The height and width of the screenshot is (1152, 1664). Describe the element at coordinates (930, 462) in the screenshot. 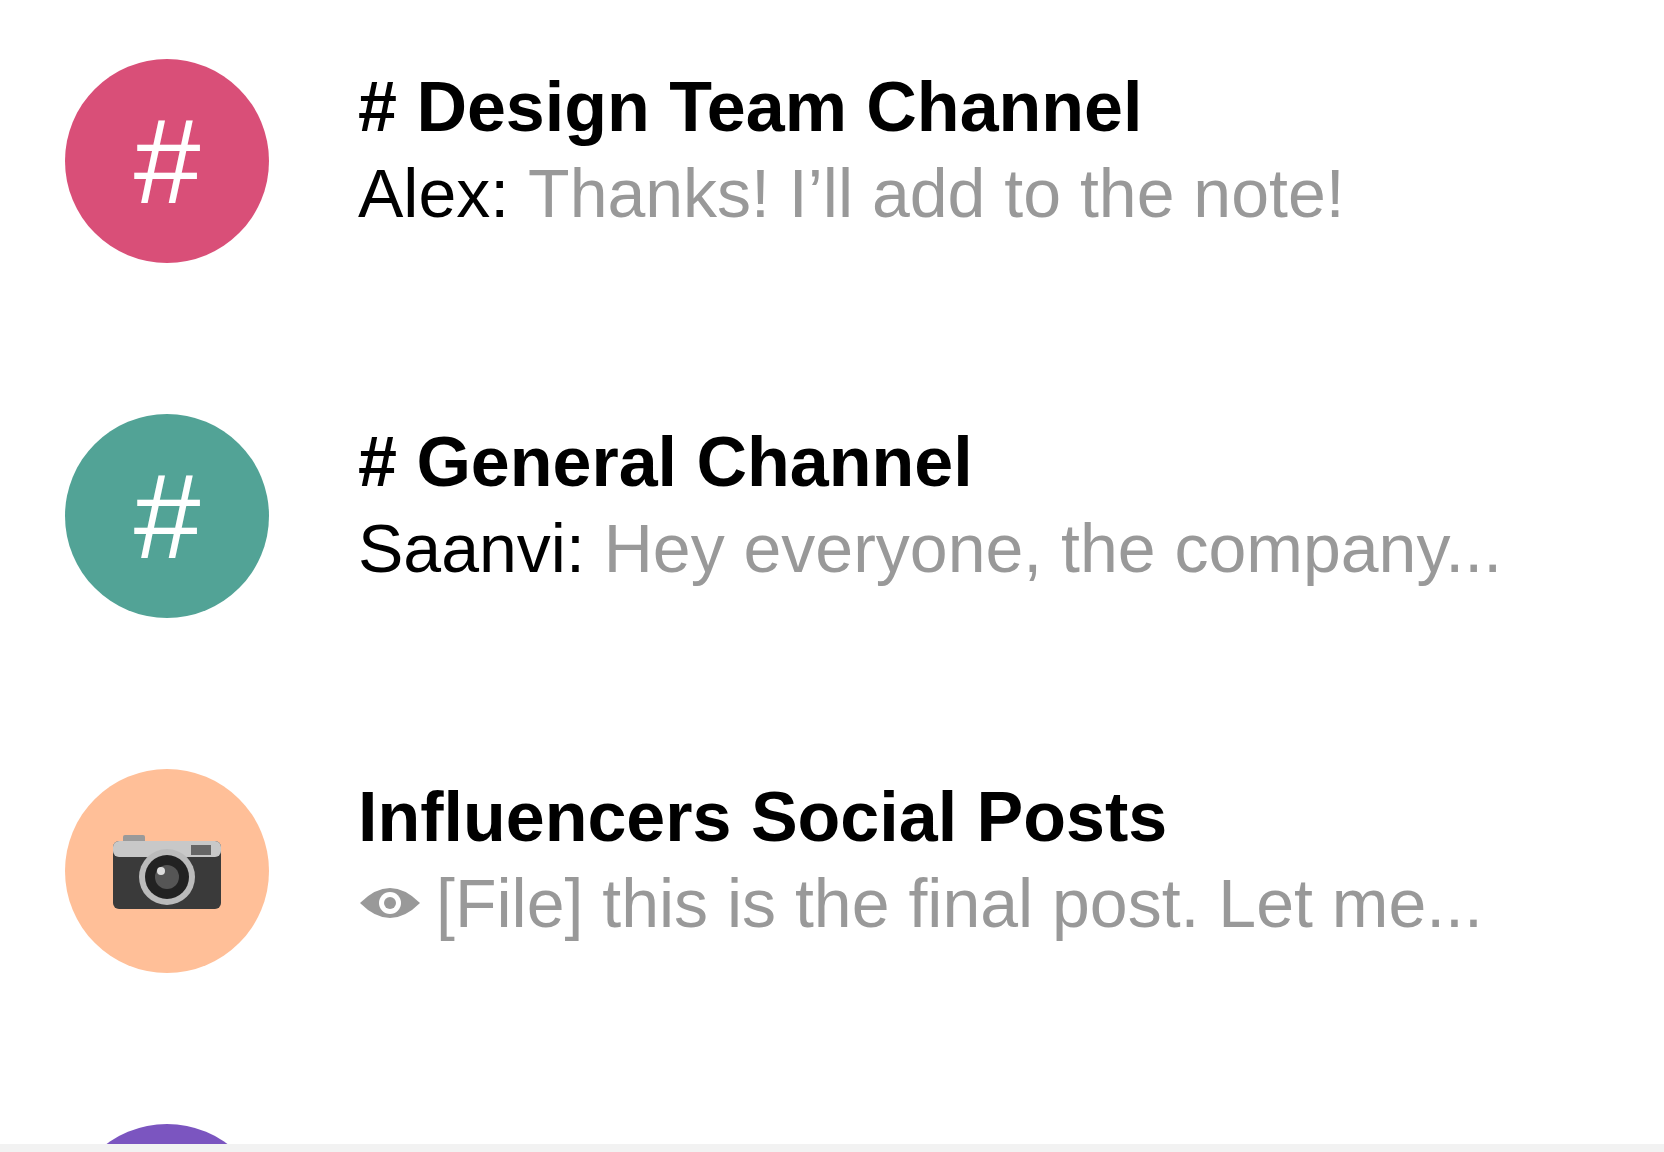

I see `channel-title: # General Channel` at that location.